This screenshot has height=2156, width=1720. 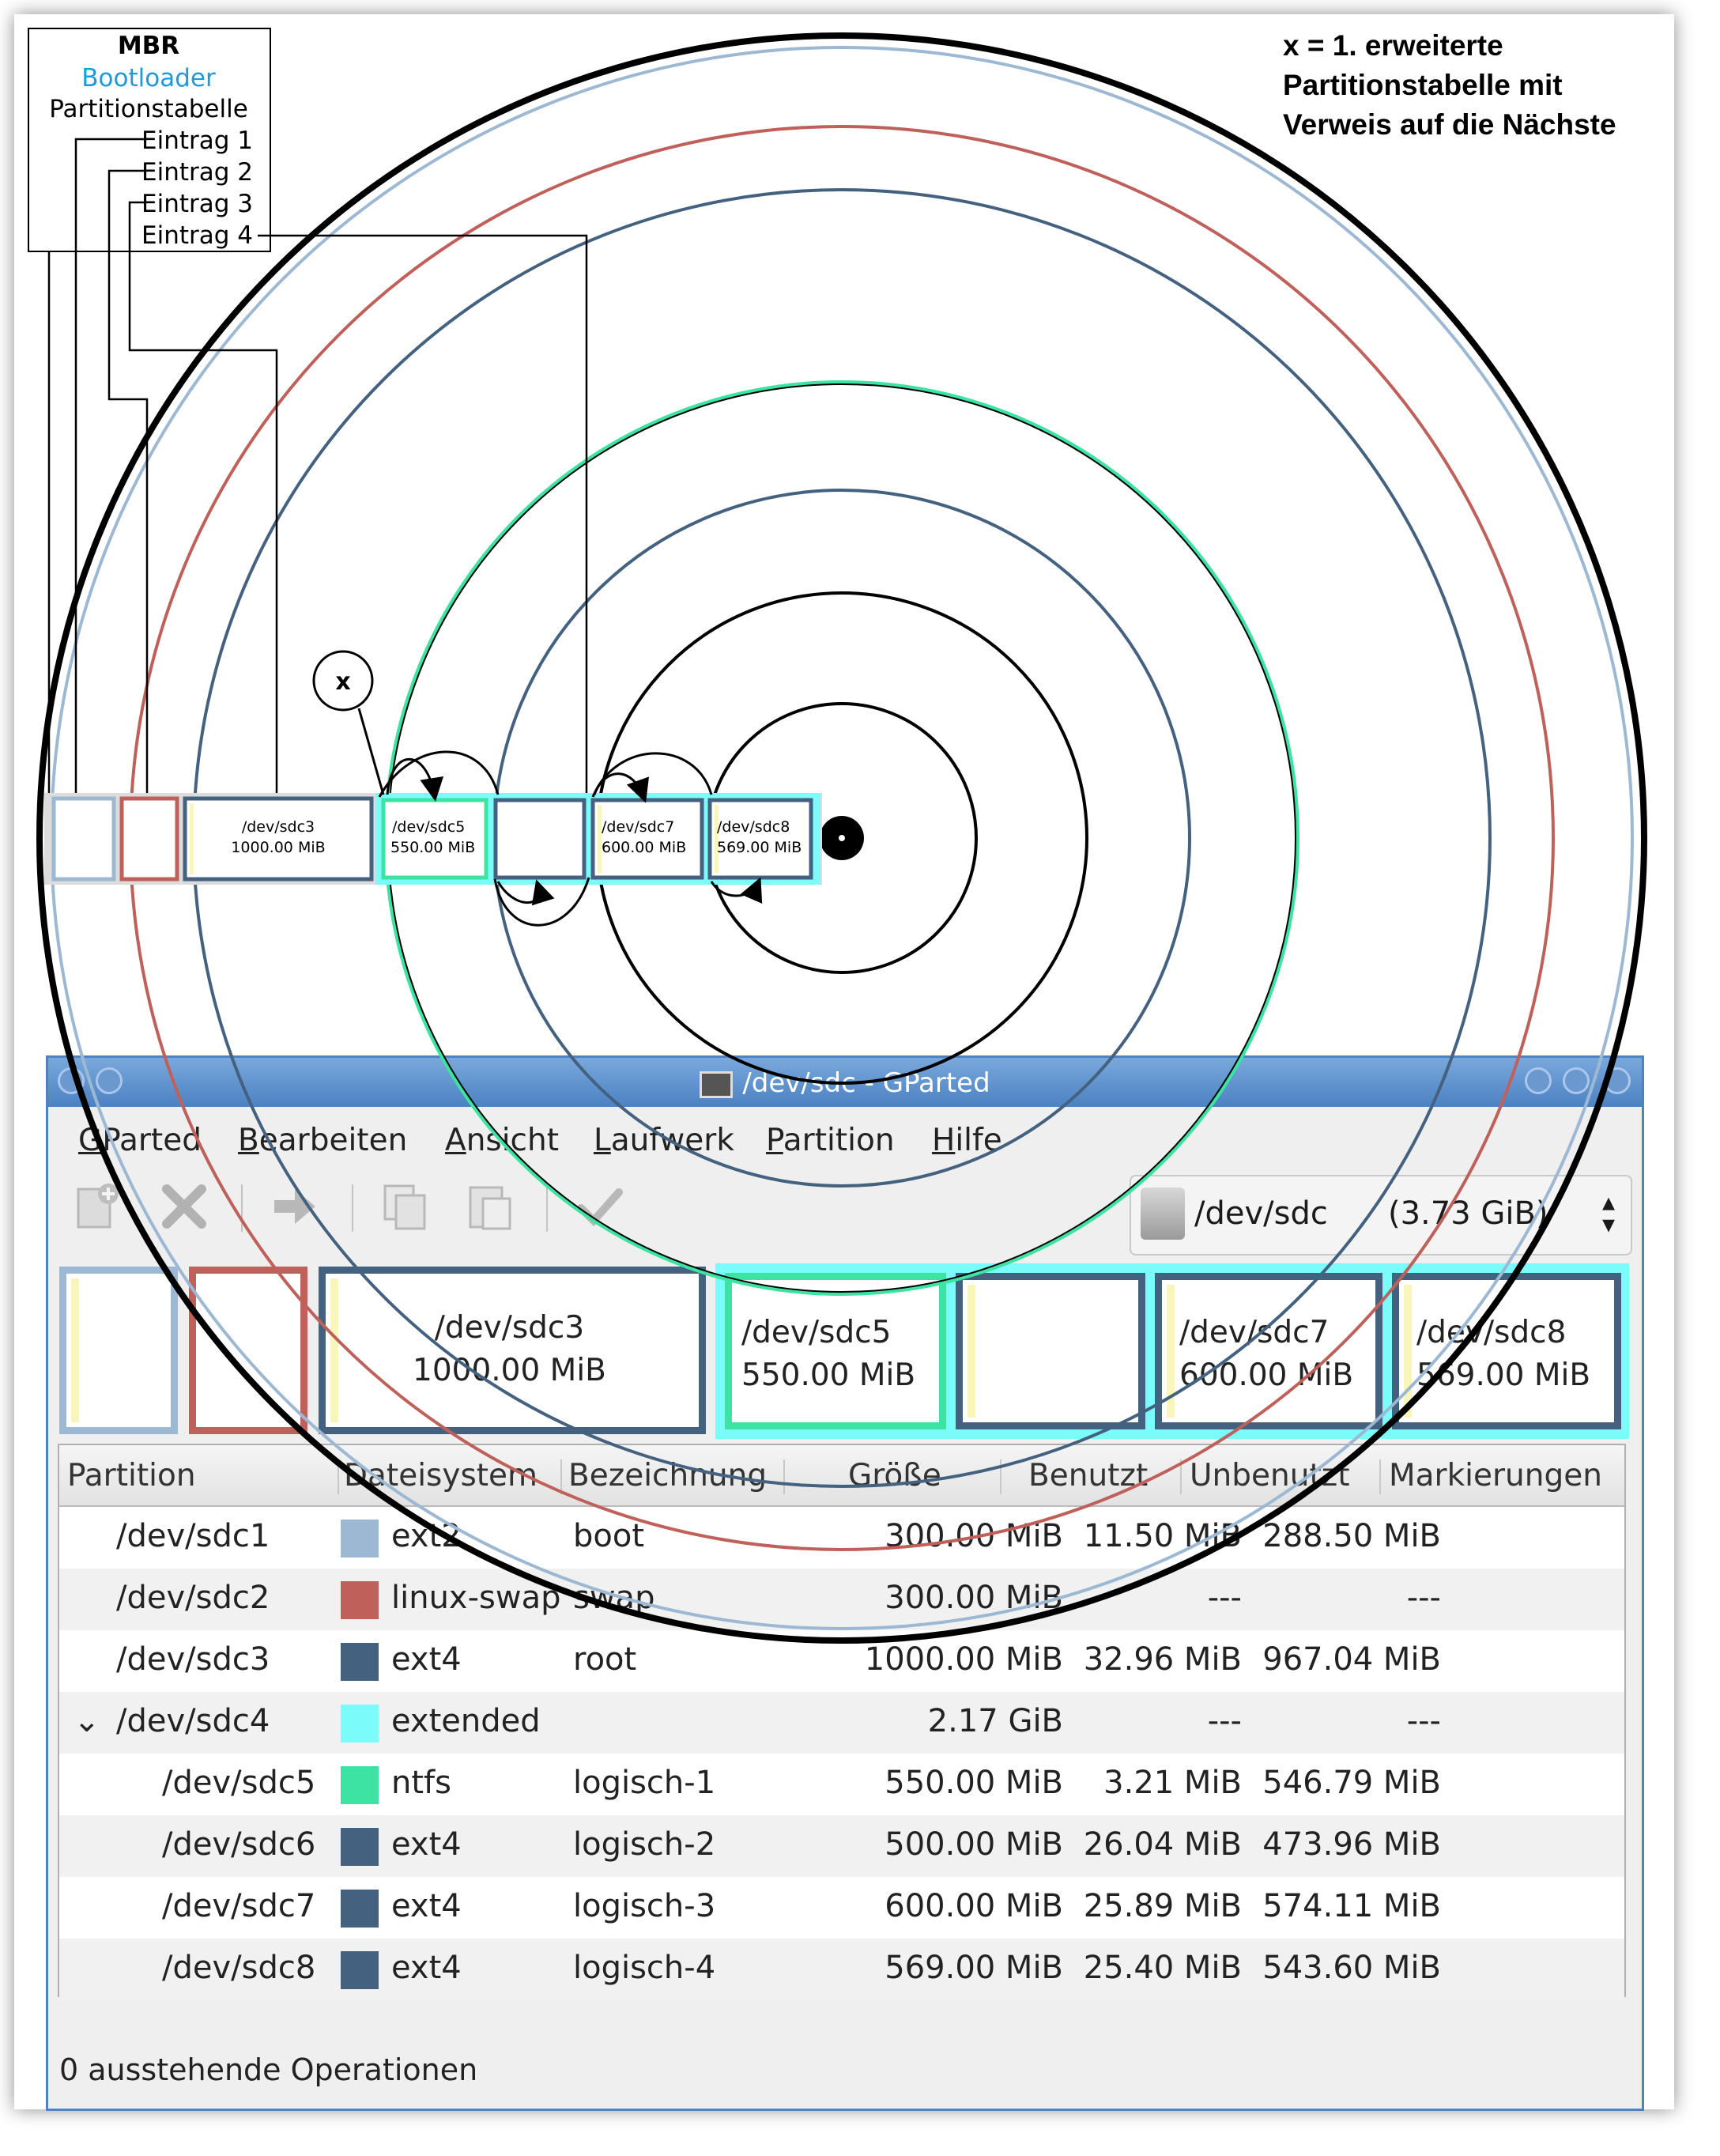 I want to click on mbr-entry-2: Eintrag 2, so click(x=197, y=173).